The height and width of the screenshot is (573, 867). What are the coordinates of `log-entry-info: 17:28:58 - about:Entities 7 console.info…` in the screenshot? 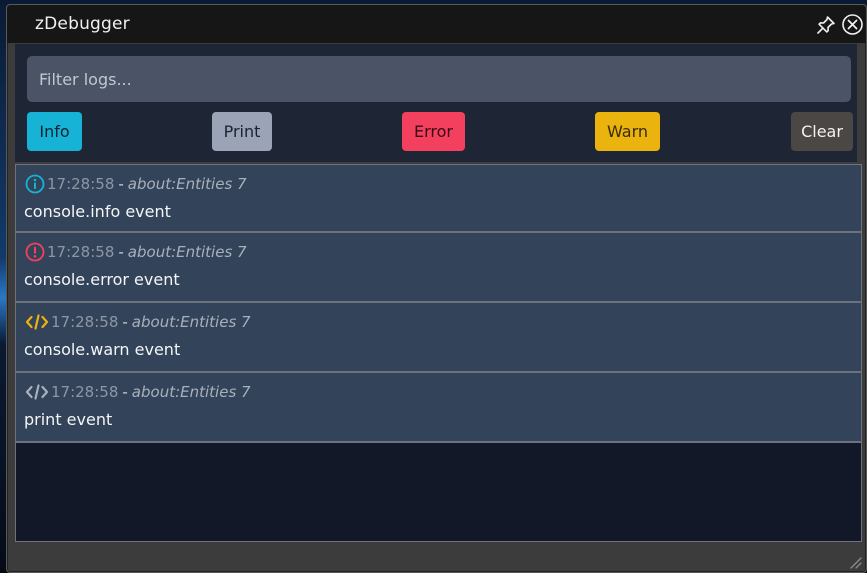 It's located at (438, 199).